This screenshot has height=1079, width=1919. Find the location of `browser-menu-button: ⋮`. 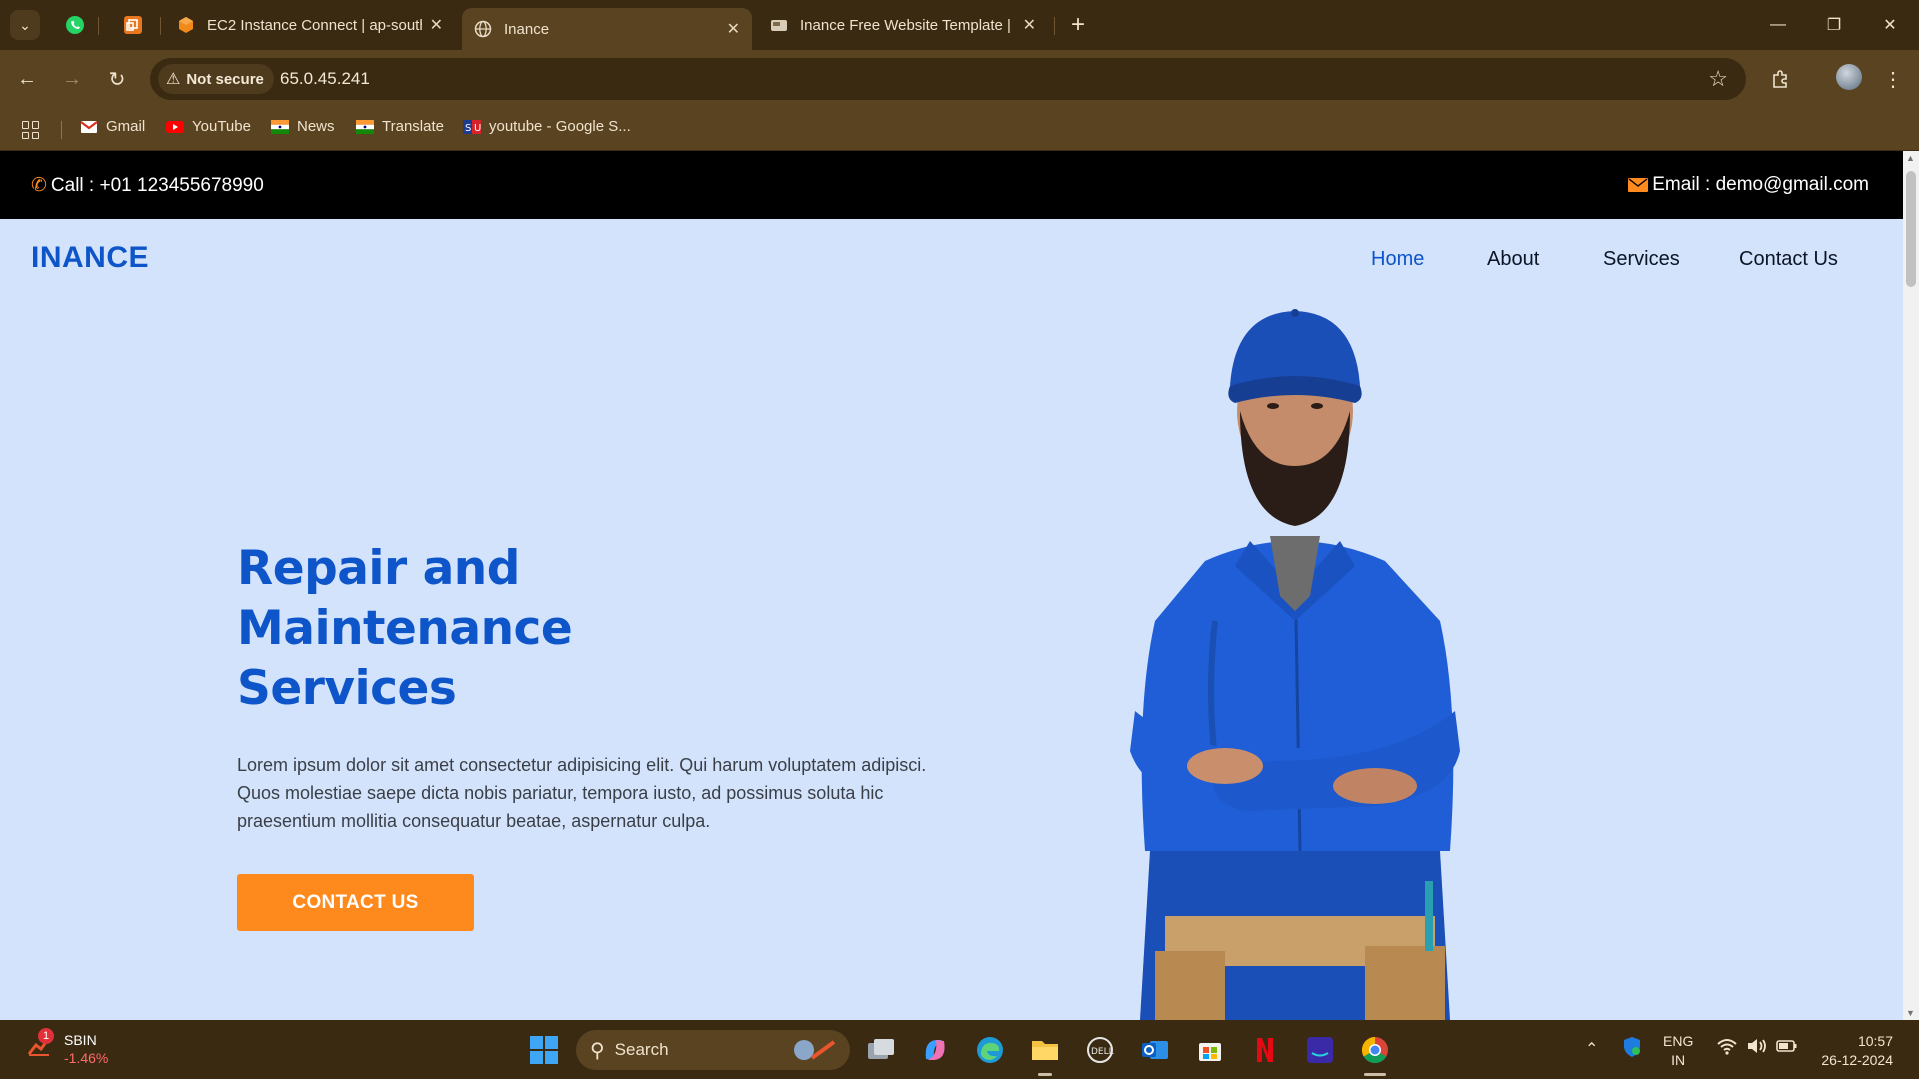

browser-menu-button: ⋮ is located at coordinates (1893, 79).